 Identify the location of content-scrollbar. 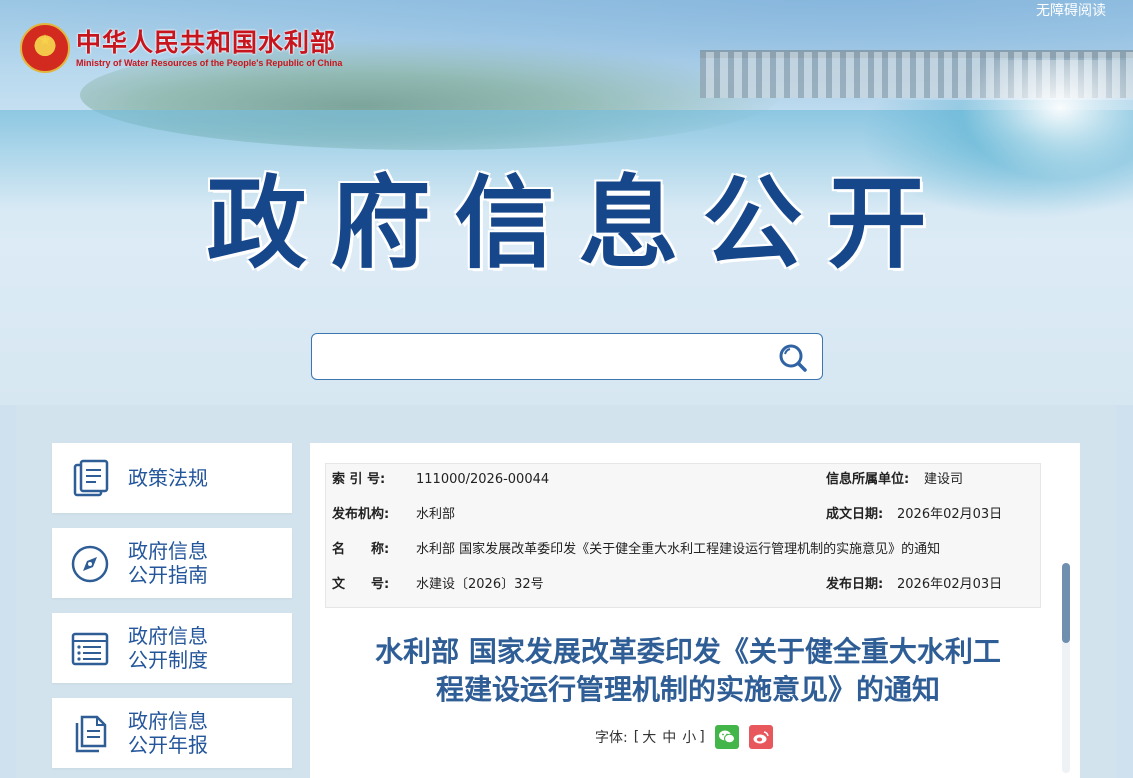
(1066, 668).